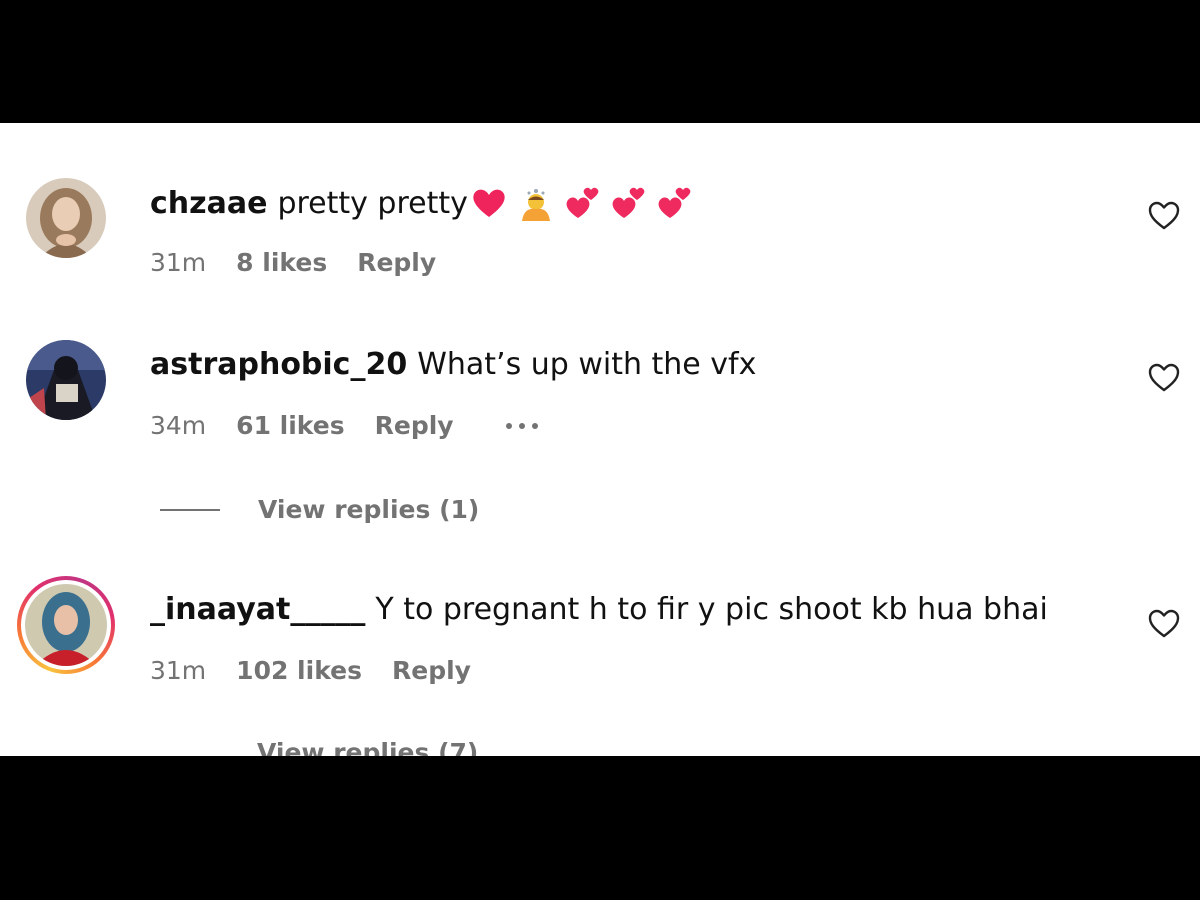  Describe the element at coordinates (299, 670) in the screenshot. I see `likes-count: 102 likes` at that location.